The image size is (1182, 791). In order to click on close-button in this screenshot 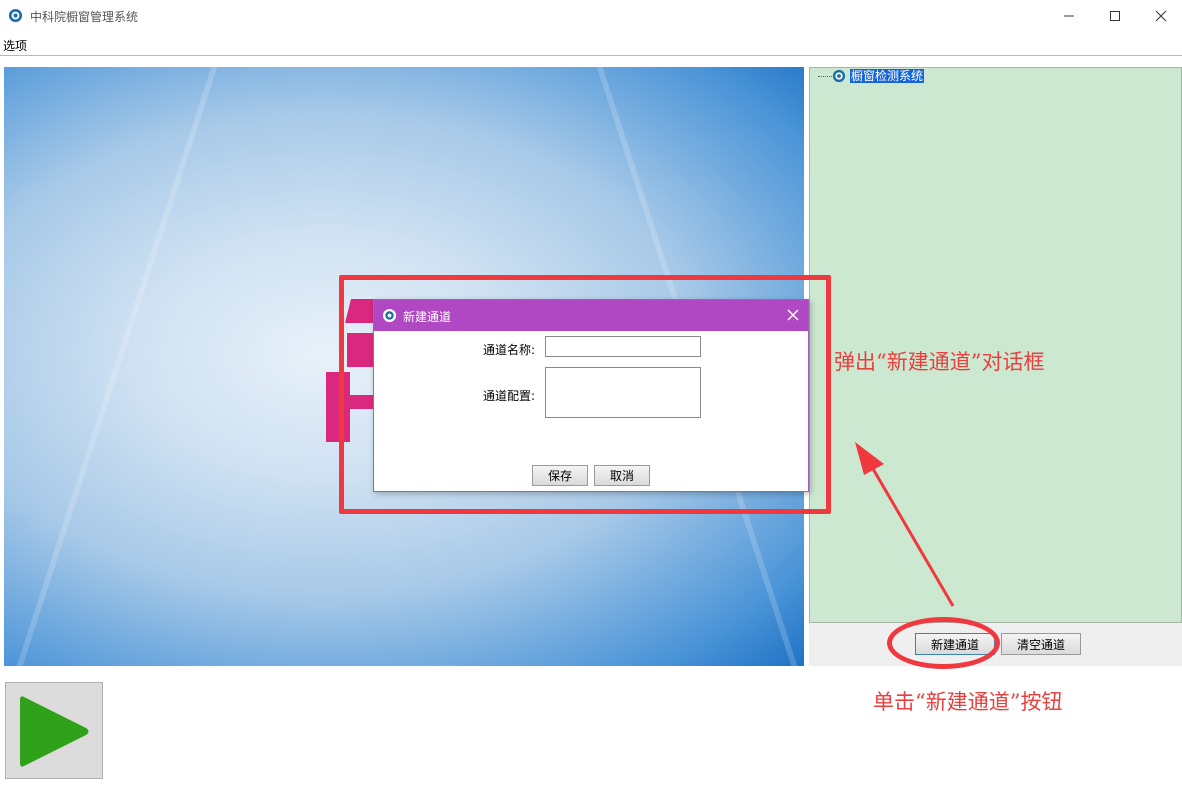, I will do `click(1160, 16)`.